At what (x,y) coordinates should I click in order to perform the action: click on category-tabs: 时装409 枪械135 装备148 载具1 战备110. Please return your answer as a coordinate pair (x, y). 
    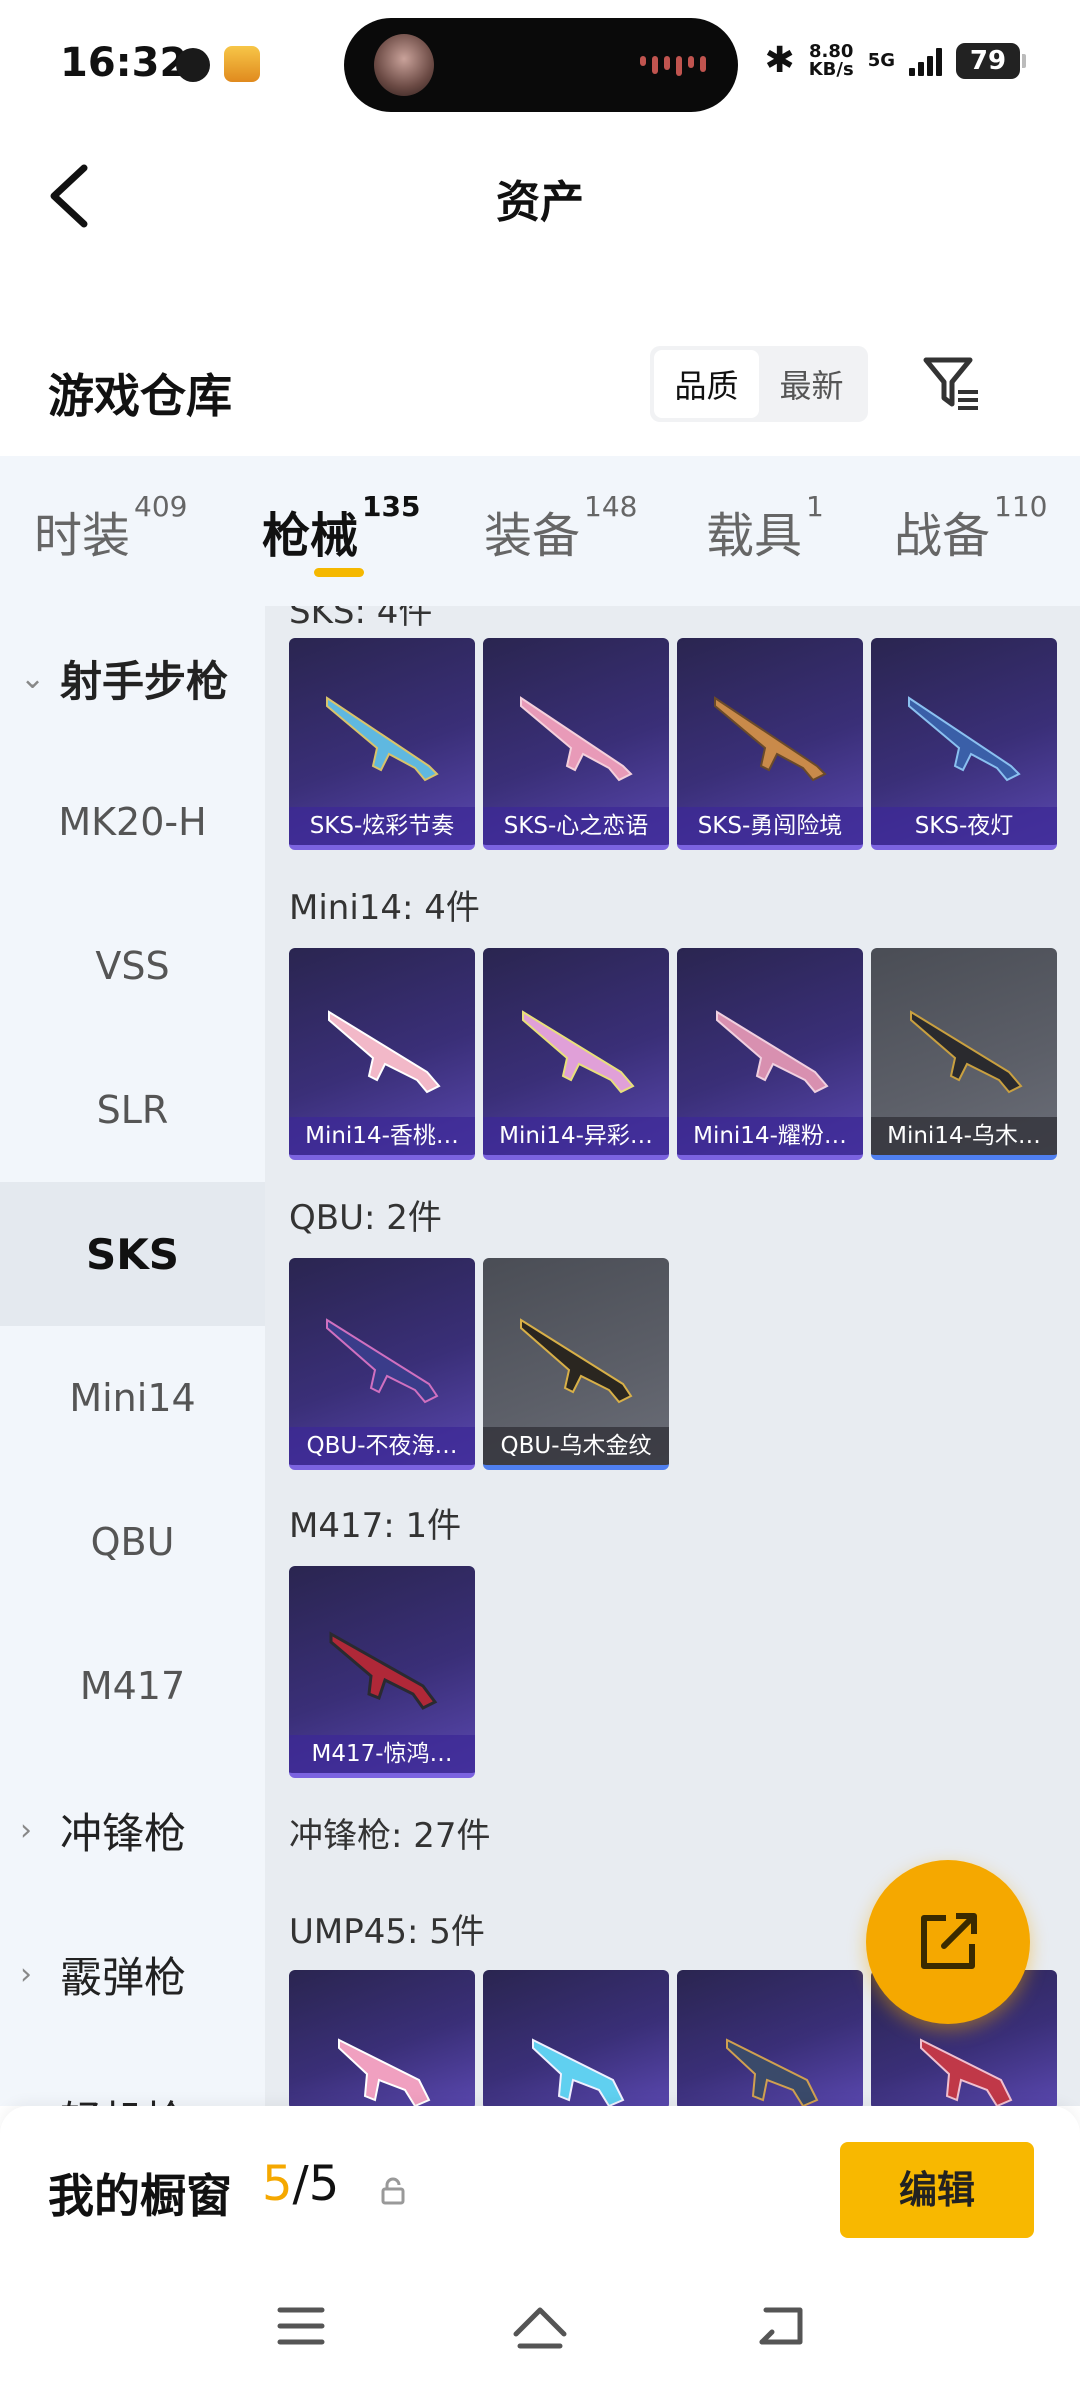
    Looking at the image, I should click on (540, 531).